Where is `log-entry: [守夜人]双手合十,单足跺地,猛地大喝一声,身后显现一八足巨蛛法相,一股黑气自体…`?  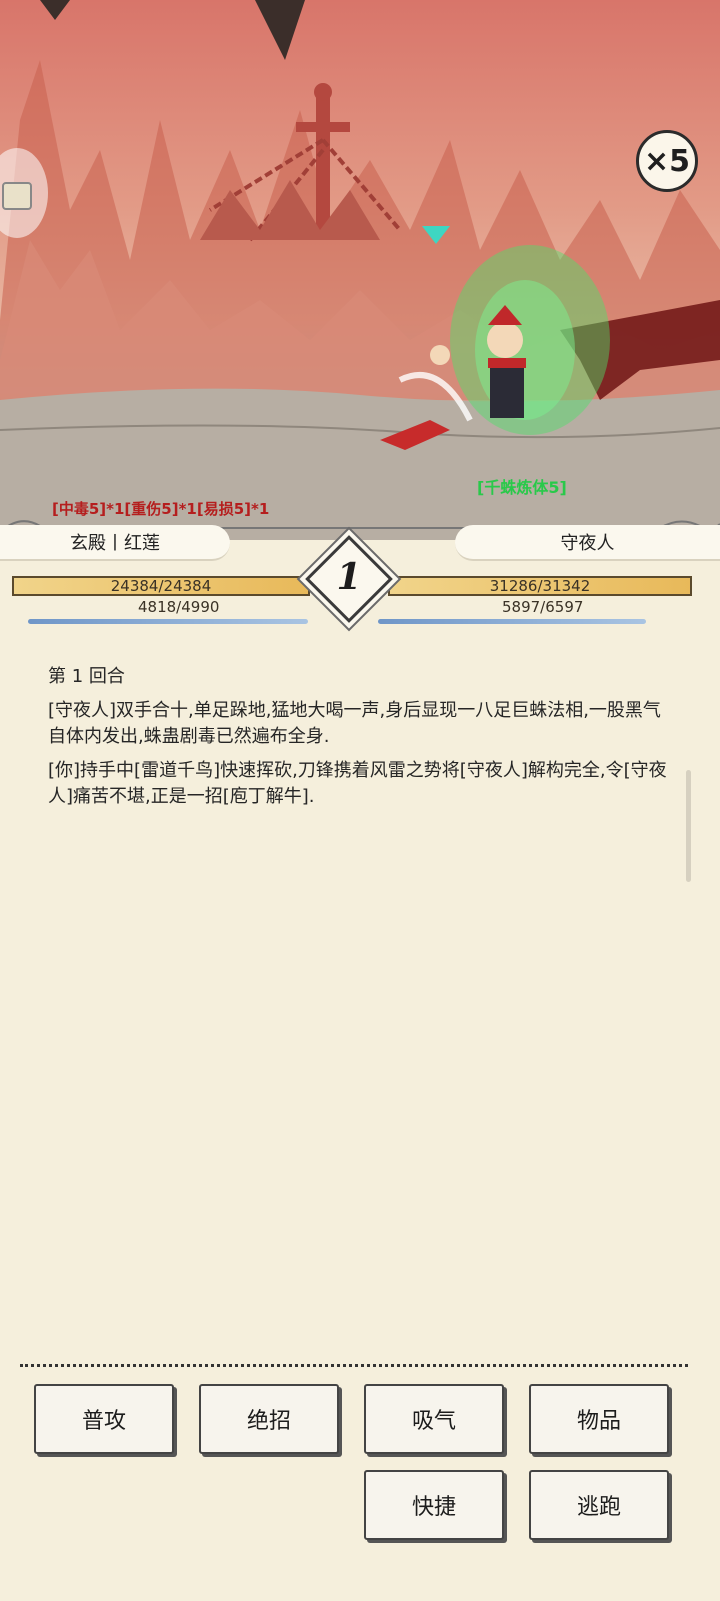
log-entry: [守夜人]双手合十,单足跺地,猛地大喝一声,身后显现一八足巨蛛法相,一股黑气自体… is located at coordinates (354, 723).